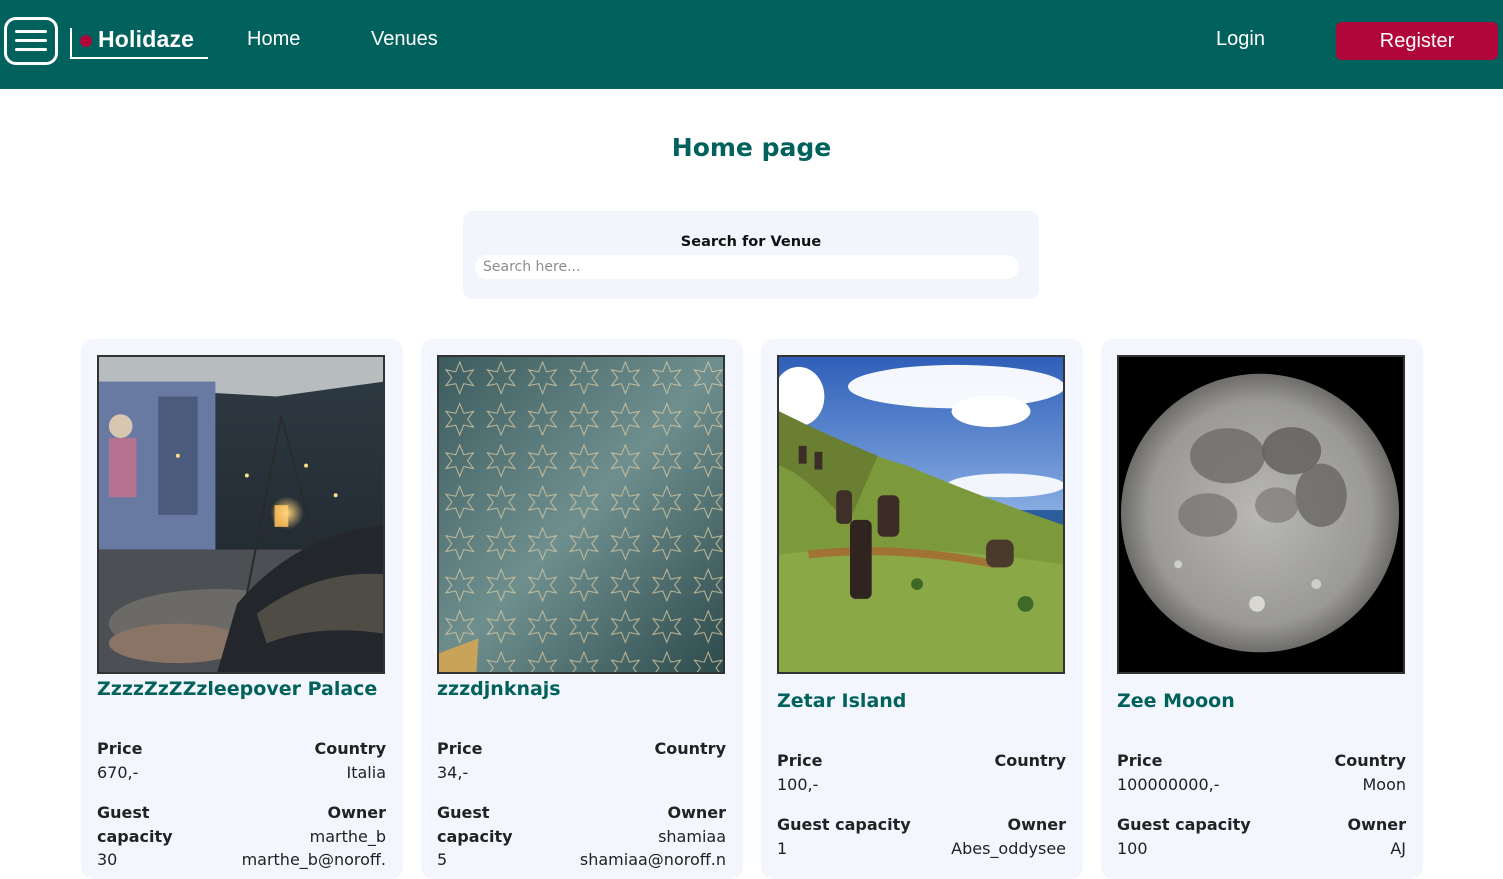 This screenshot has height=879, width=1503. Describe the element at coordinates (313, 859) in the screenshot. I see `owner-email: marthe_b@noroff.` at that location.